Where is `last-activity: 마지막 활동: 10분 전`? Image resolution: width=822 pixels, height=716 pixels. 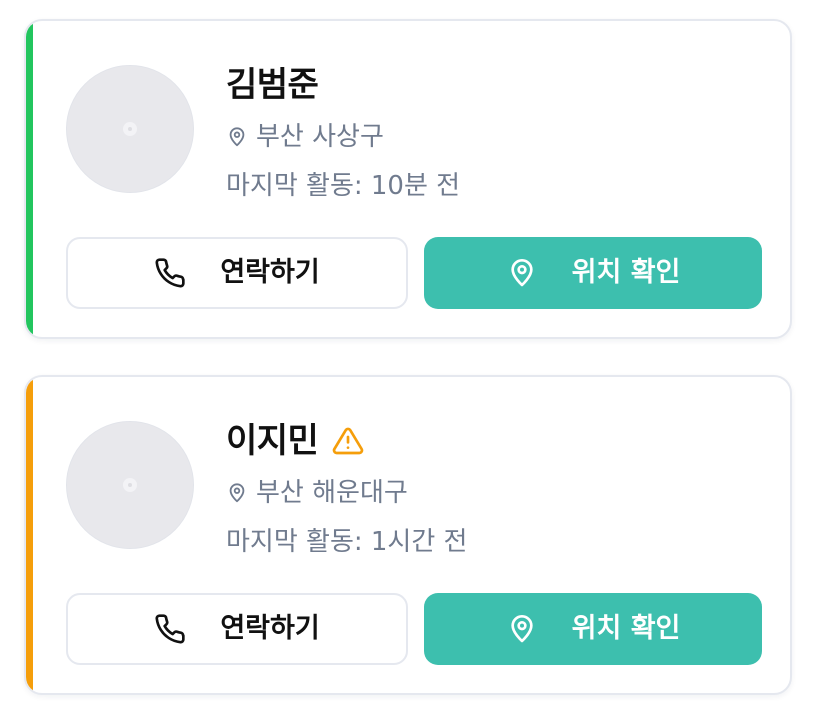 last-activity: 마지막 활동: 10분 전 is located at coordinates (343, 186).